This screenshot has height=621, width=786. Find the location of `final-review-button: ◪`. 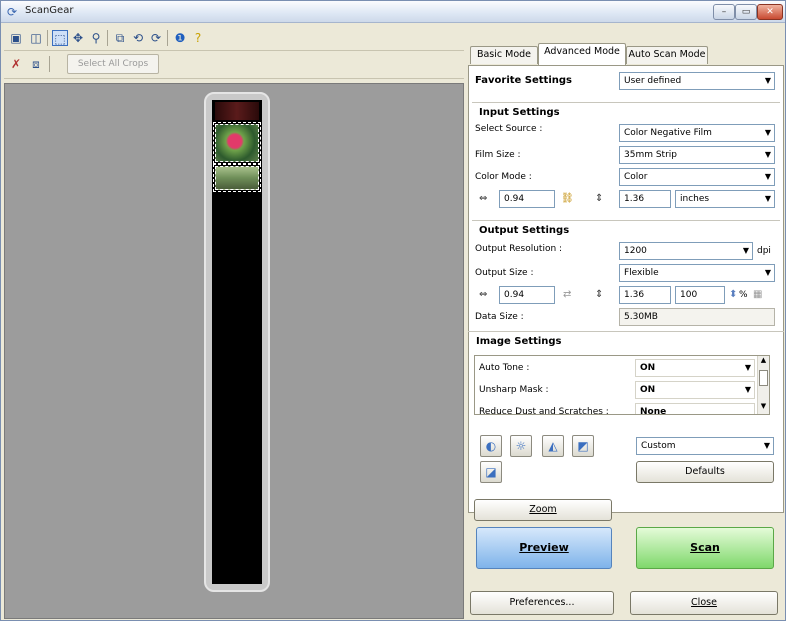

final-review-button: ◪ is located at coordinates (491, 472).